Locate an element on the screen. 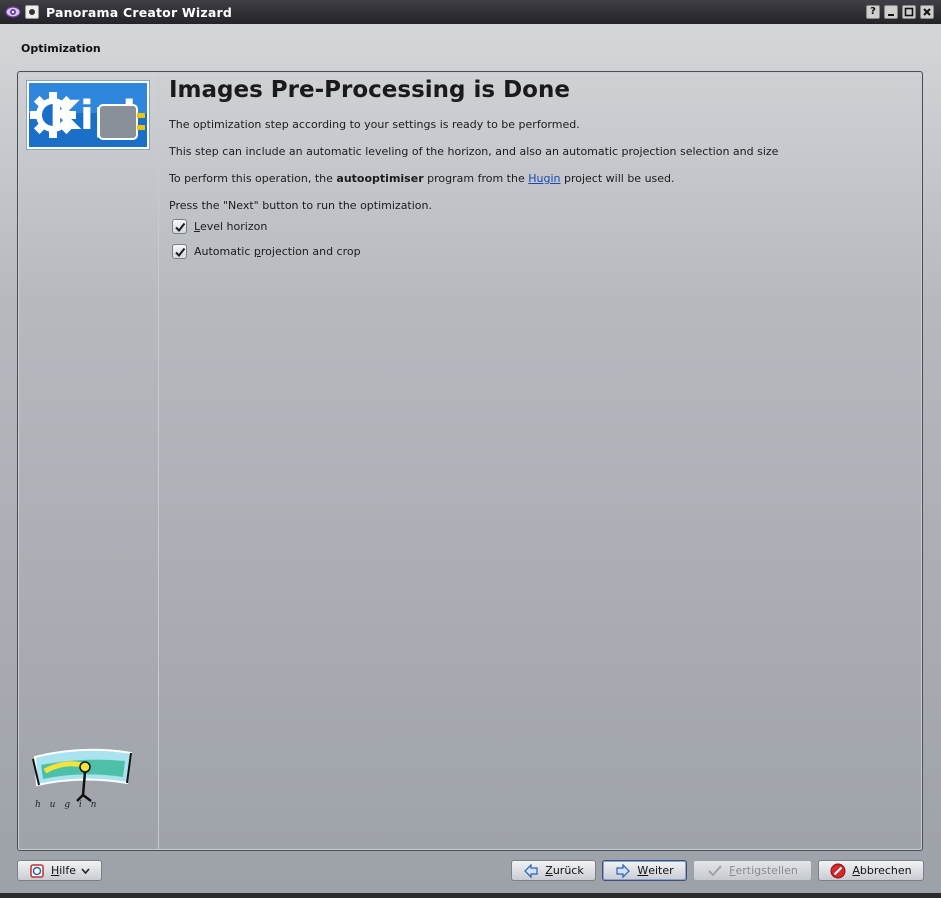 The image size is (941, 898). maximize-icon is located at coordinates (909, 12).